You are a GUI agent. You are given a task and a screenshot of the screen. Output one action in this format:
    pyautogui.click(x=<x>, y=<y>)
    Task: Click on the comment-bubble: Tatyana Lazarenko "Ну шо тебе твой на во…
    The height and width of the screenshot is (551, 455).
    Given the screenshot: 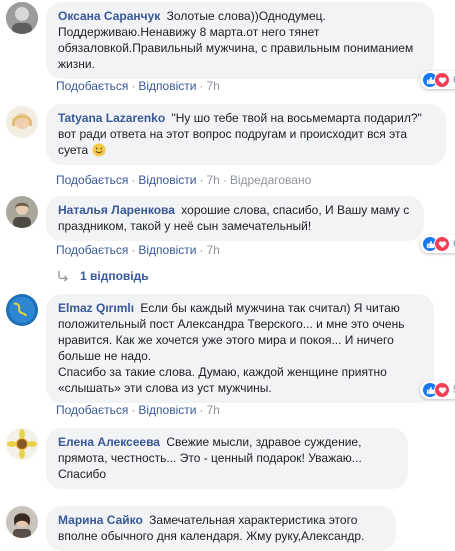 What is the action you would take?
    pyautogui.click(x=246, y=134)
    